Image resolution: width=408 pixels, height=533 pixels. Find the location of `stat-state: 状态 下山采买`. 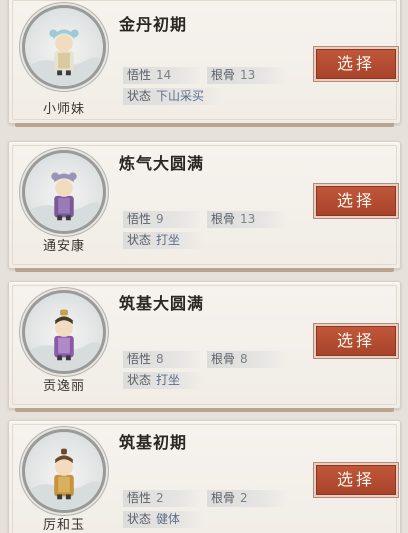

stat-state: 状态 下山采买 is located at coordinates (173, 96).